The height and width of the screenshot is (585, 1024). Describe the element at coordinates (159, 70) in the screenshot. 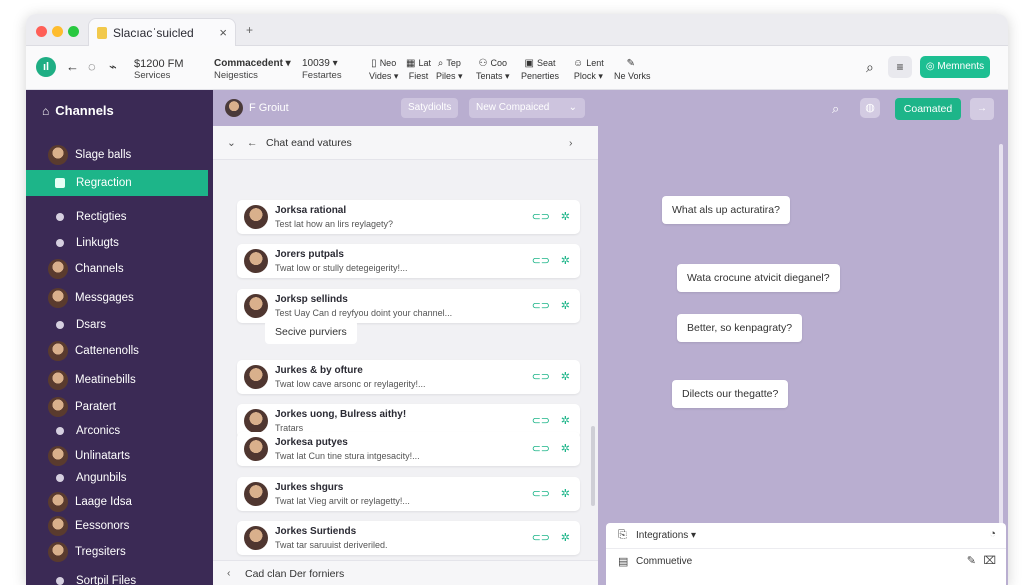

I see `services-stat: $1200 FM Services` at that location.